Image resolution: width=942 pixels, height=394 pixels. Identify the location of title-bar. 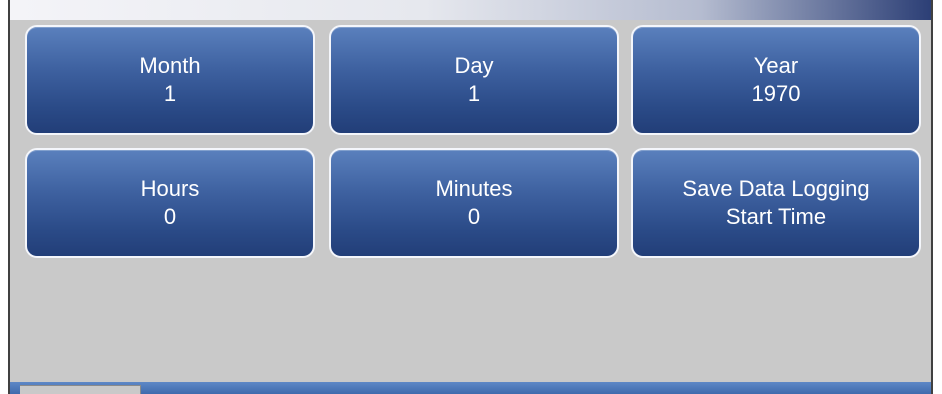
(470, 10).